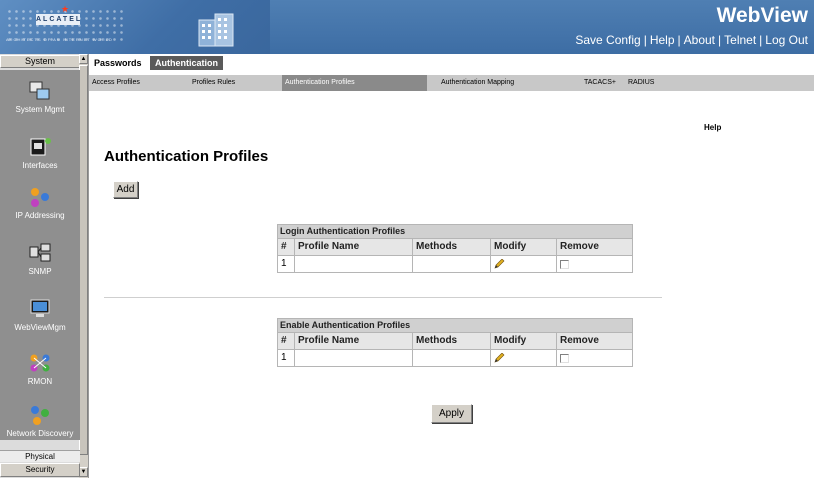  What do you see at coordinates (699, 40) in the screenshot?
I see `about-link: About` at bounding box center [699, 40].